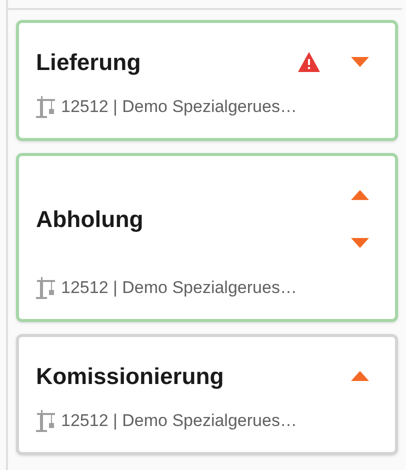 The image size is (406, 470). Describe the element at coordinates (89, 62) in the screenshot. I see `card-title: Lieferung` at that location.